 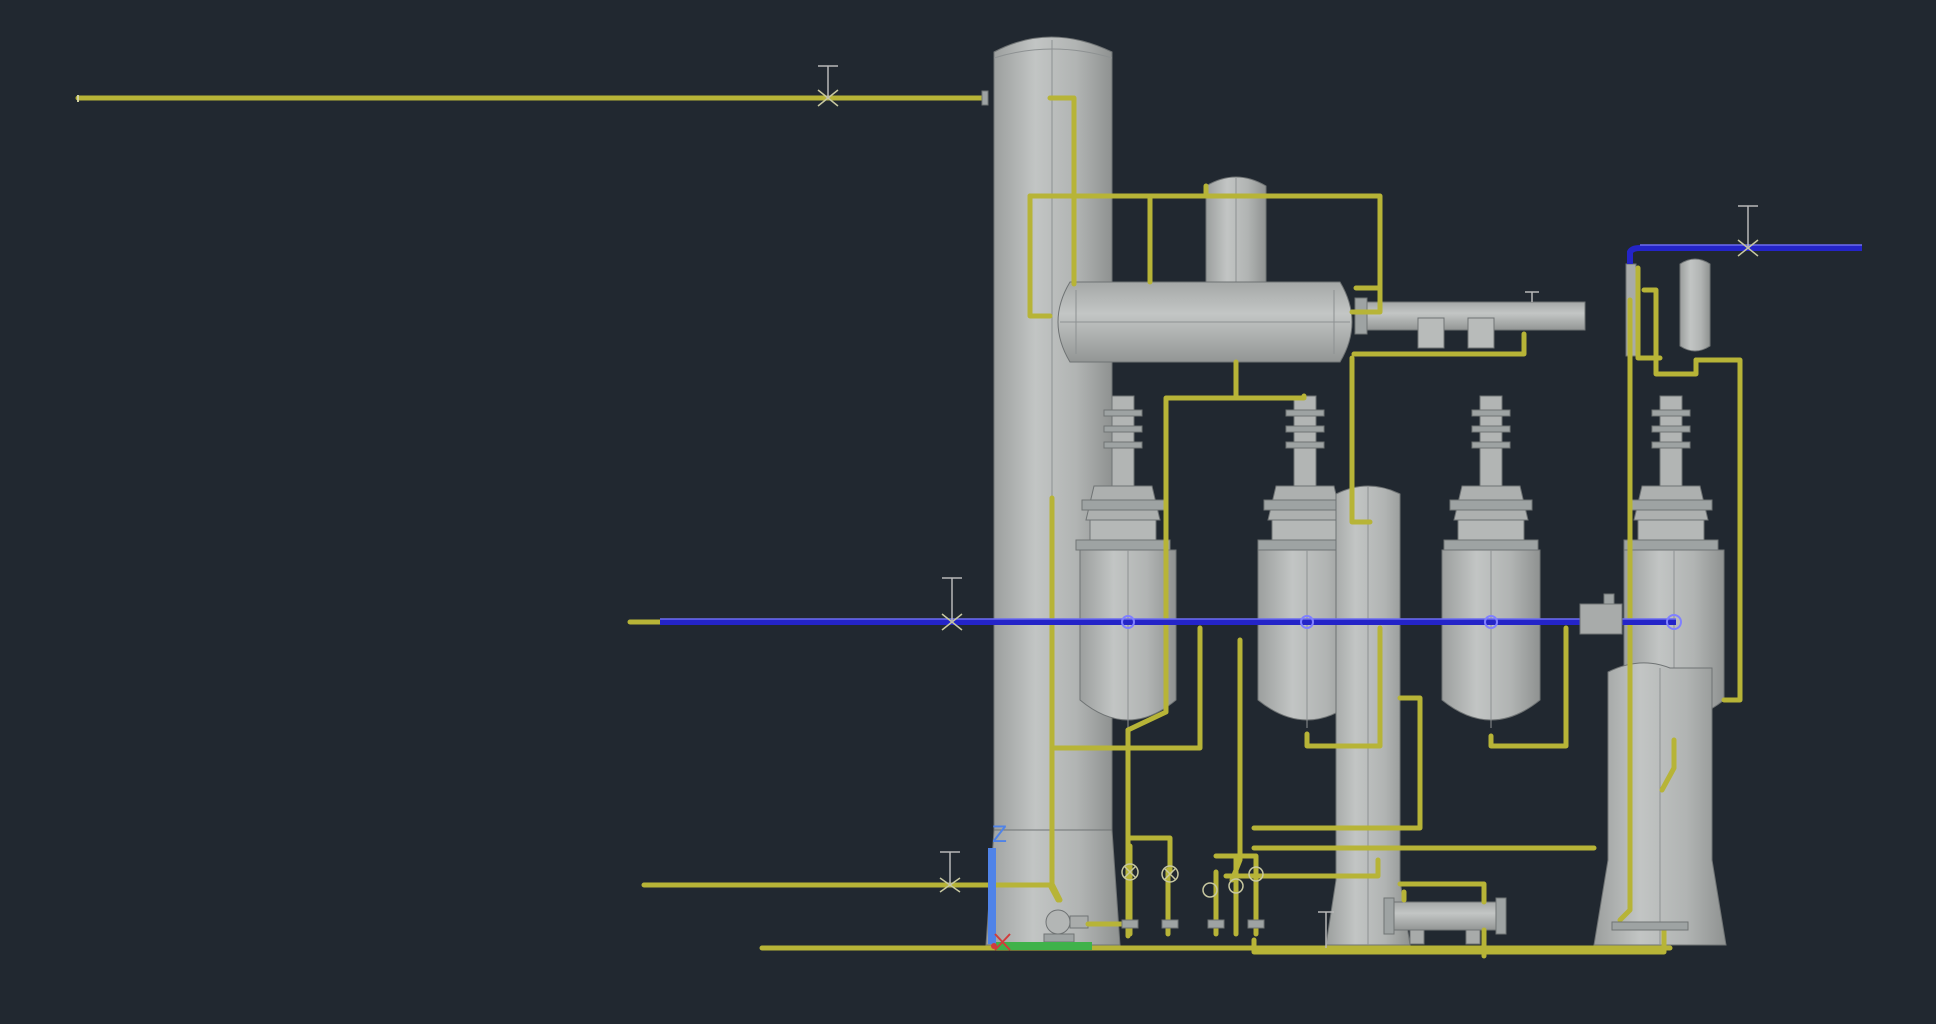 I want to click on ucs-z-label: Z, so click(x=999, y=835).